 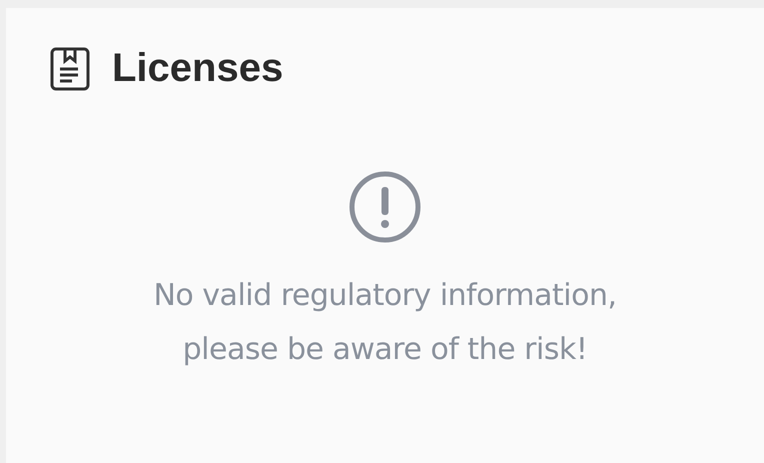 I want to click on warning-icon, so click(x=385, y=207).